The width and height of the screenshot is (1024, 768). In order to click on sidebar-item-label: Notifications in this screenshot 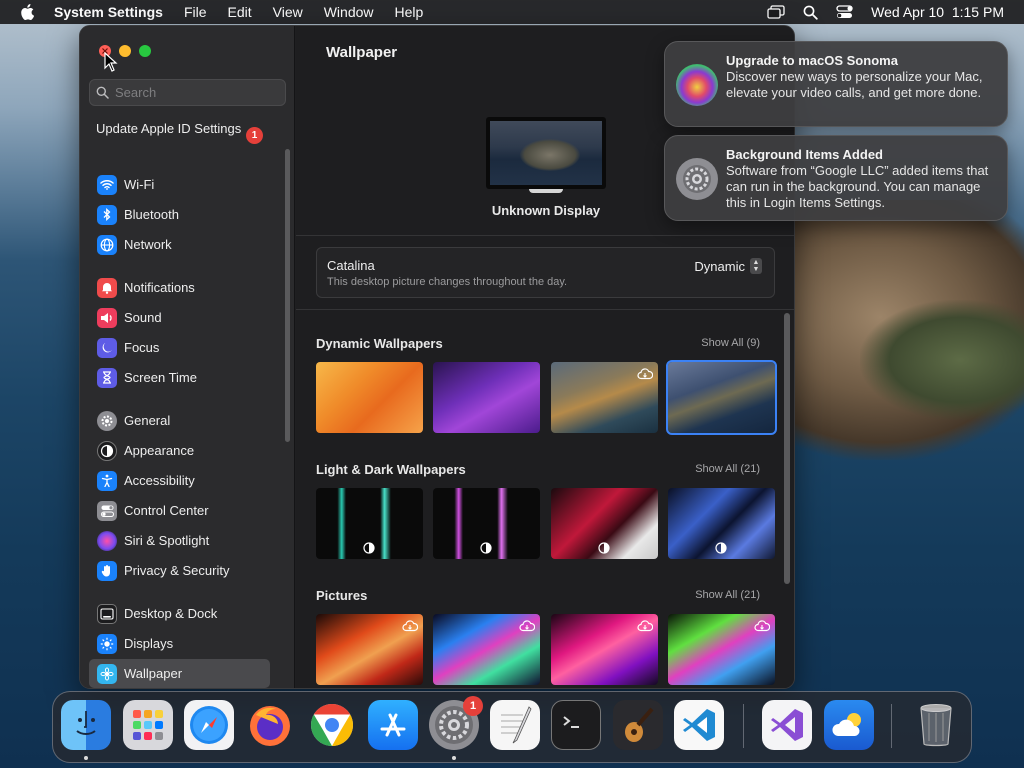, I will do `click(159, 287)`.